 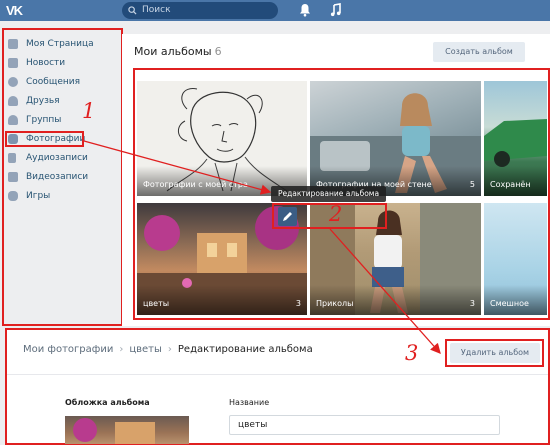 What do you see at coordinates (277, 374) in the screenshot?
I see `divider` at bounding box center [277, 374].